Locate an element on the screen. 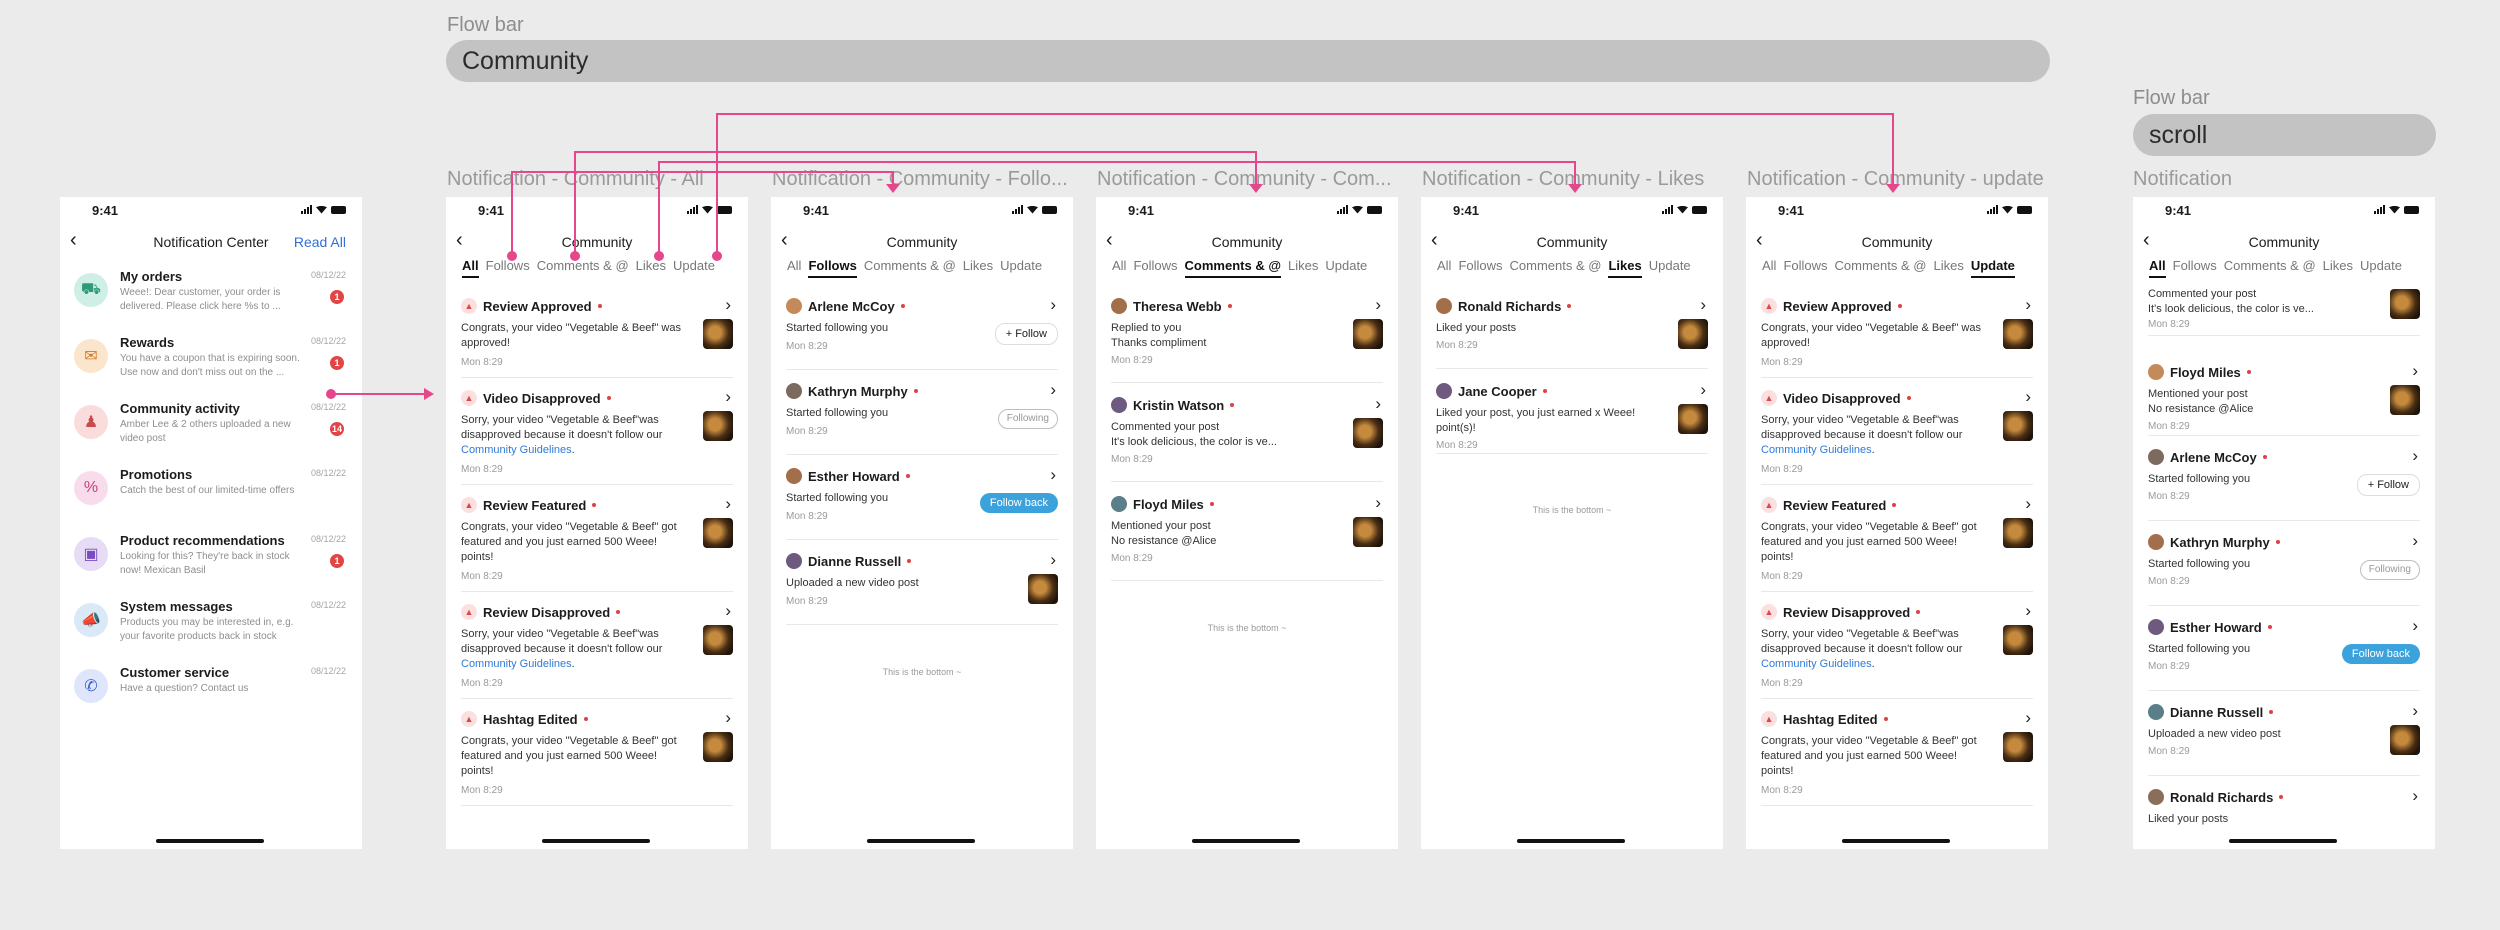 The image size is (2500, 930). flow-connector-likes is located at coordinates (1117, 207).